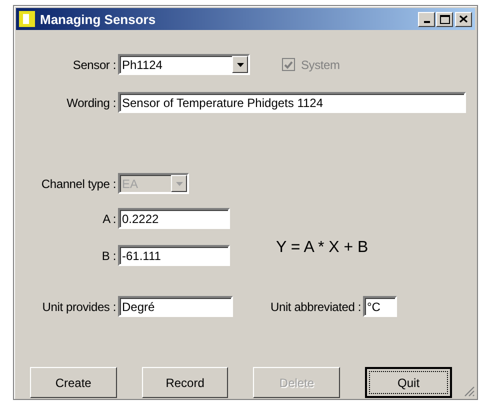  Describe the element at coordinates (78, 183) in the screenshot. I see `channel-type-label: Channel type :` at that location.